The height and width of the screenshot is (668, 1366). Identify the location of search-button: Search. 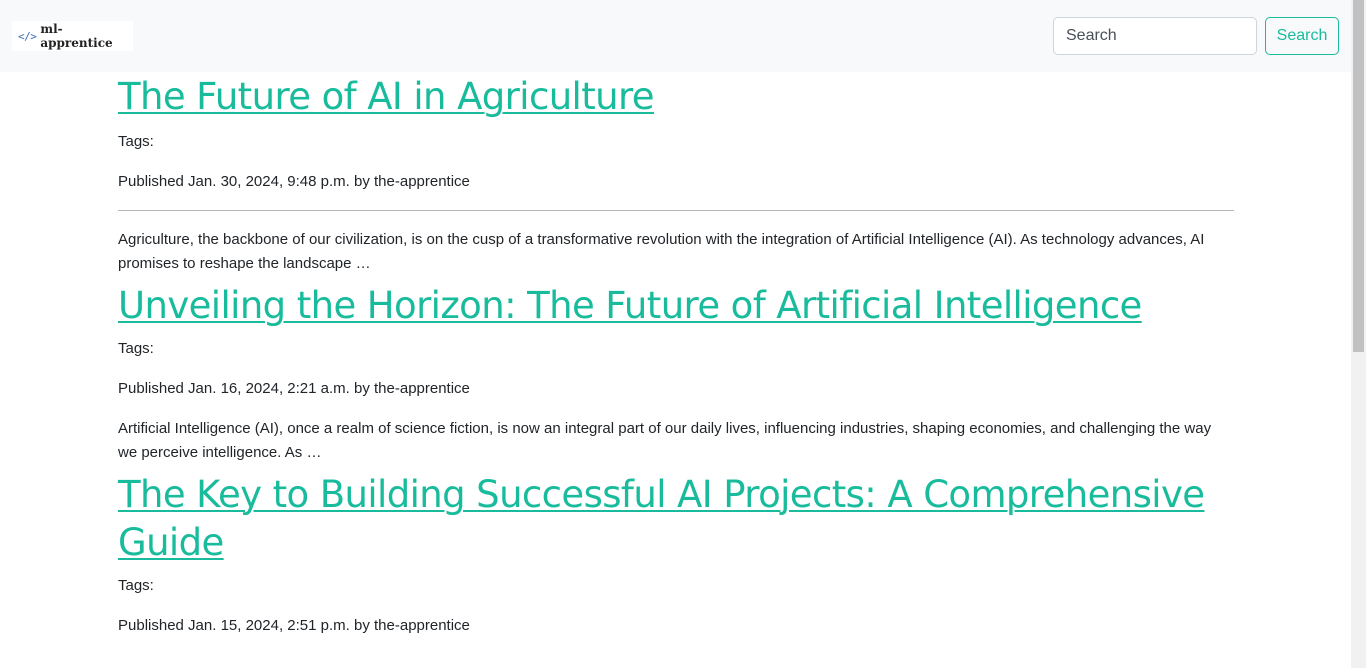
(1302, 36).